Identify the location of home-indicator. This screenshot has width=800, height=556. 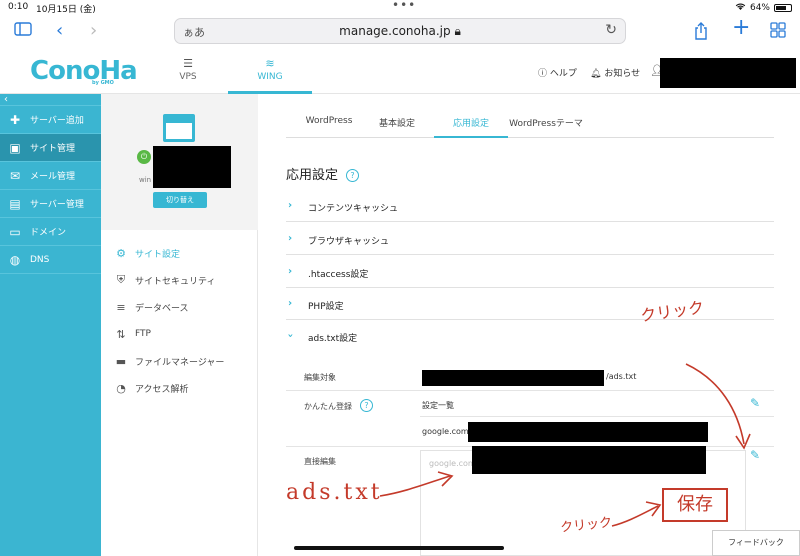
(399, 548).